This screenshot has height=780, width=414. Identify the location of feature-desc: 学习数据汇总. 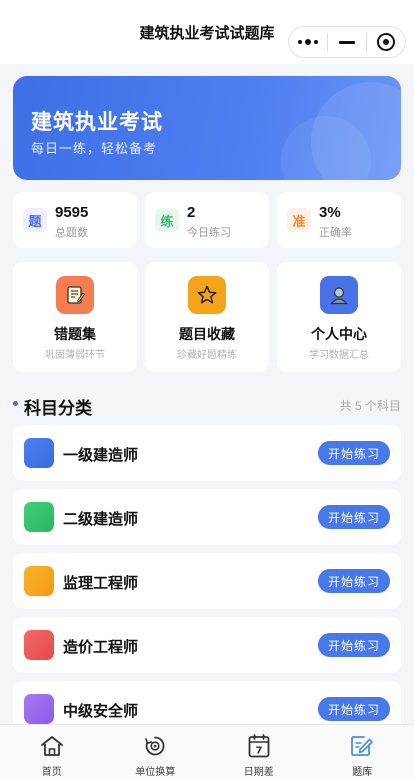
(339, 355).